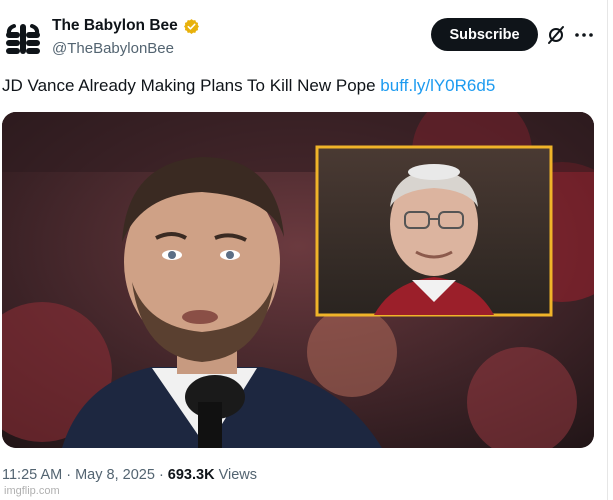  I want to click on grok-icon, so click(556, 35).